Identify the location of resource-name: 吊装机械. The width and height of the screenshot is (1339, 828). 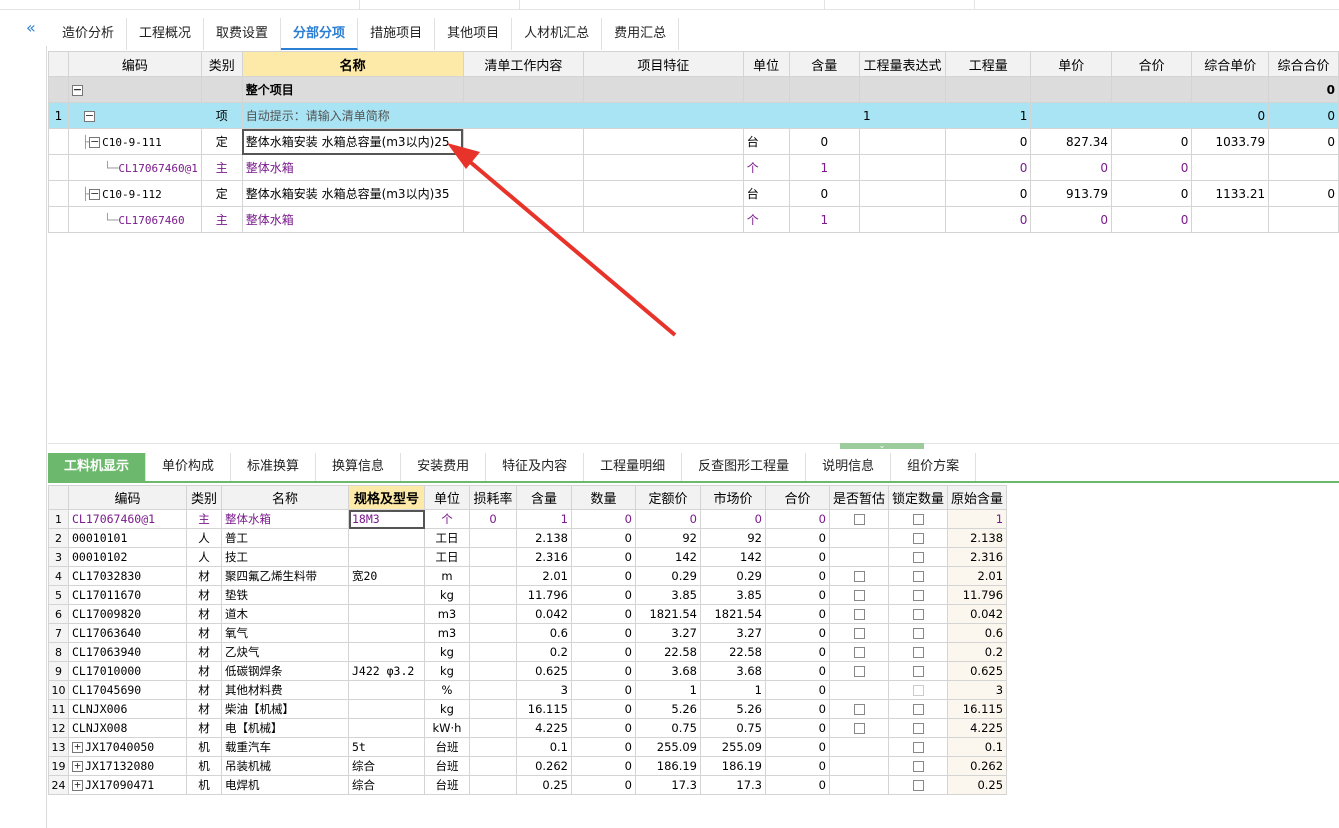
(285, 766).